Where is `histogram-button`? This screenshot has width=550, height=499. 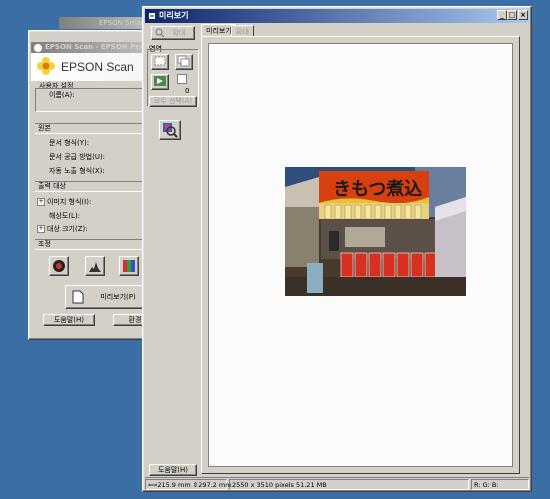 histogram-button is located at coordinates (95, 266).